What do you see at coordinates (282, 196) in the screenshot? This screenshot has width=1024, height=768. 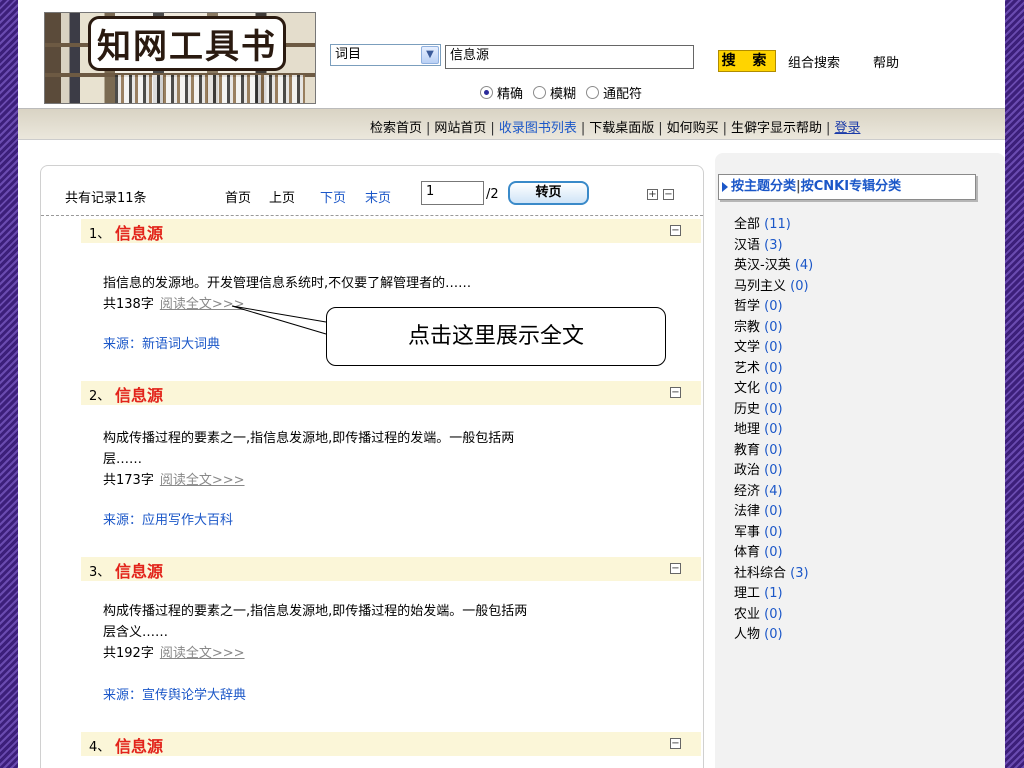 I see `prev-page-link: 上页` at bounding box center [282, 196].